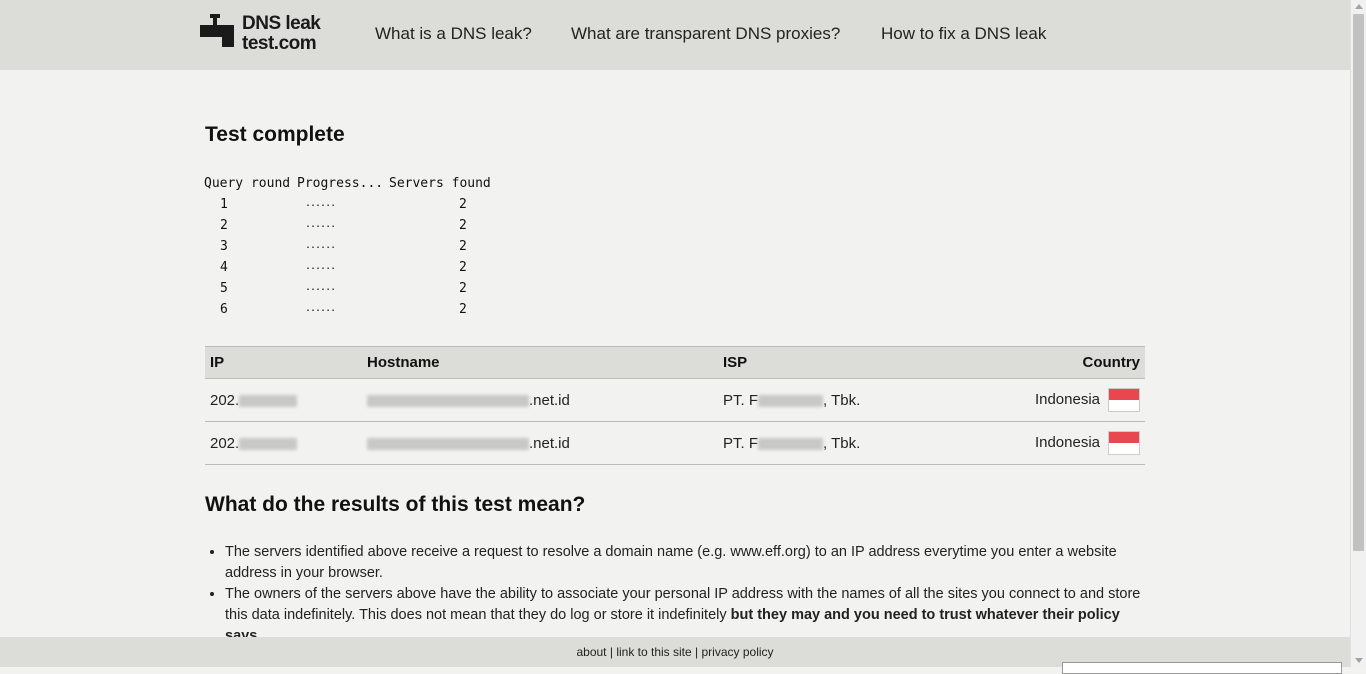 This screenshot has width=1366, height=674. Describe the element at coordinates (1358, 282) in the screenshot. I see `scroll-thumb` at that location.